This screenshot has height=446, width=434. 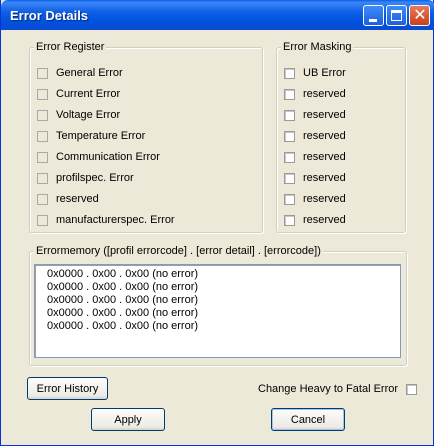 I want to click on checkbox-manufacturerspec-error: manufacturerspec. Error, so click(x=106, y=220).